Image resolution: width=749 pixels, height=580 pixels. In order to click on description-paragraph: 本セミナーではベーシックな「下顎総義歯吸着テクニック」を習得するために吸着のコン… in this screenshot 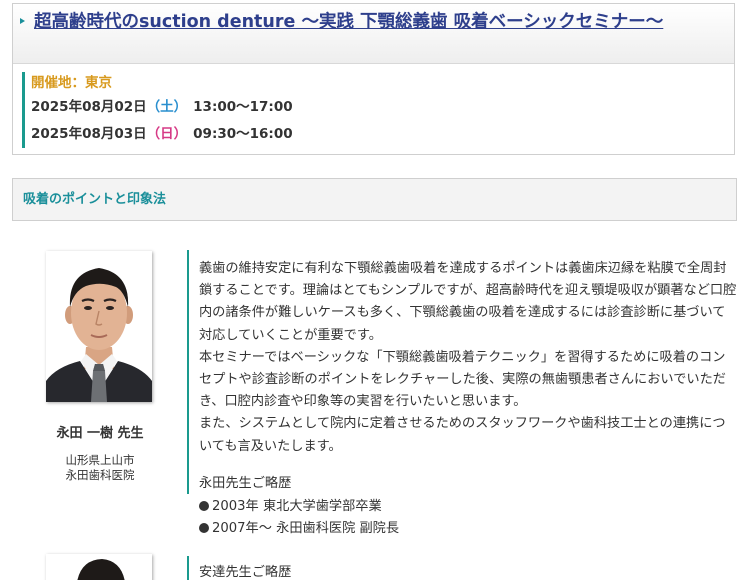, I will do `click(462, 379)`.